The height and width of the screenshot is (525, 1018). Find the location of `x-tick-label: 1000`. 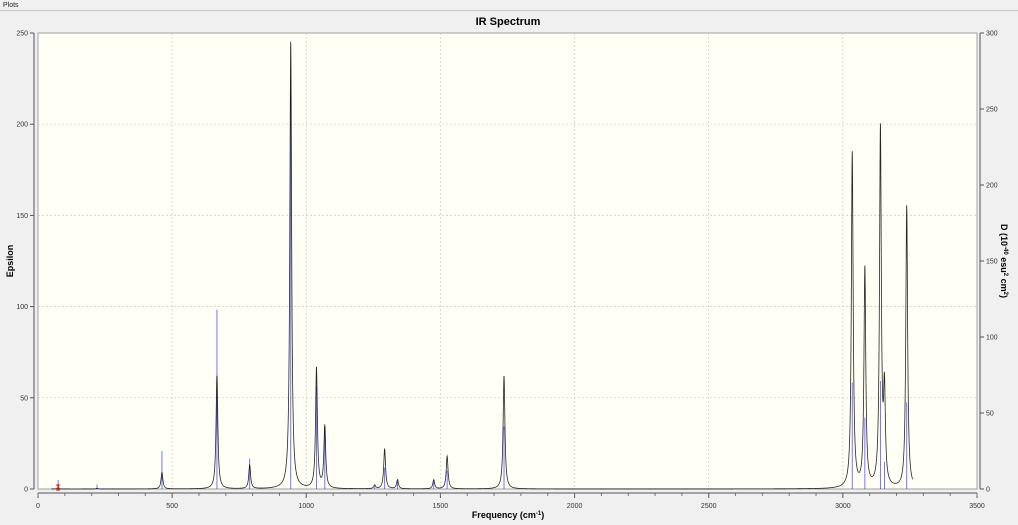

x-tick-label: 1000 is located at coordinates (306, 506).